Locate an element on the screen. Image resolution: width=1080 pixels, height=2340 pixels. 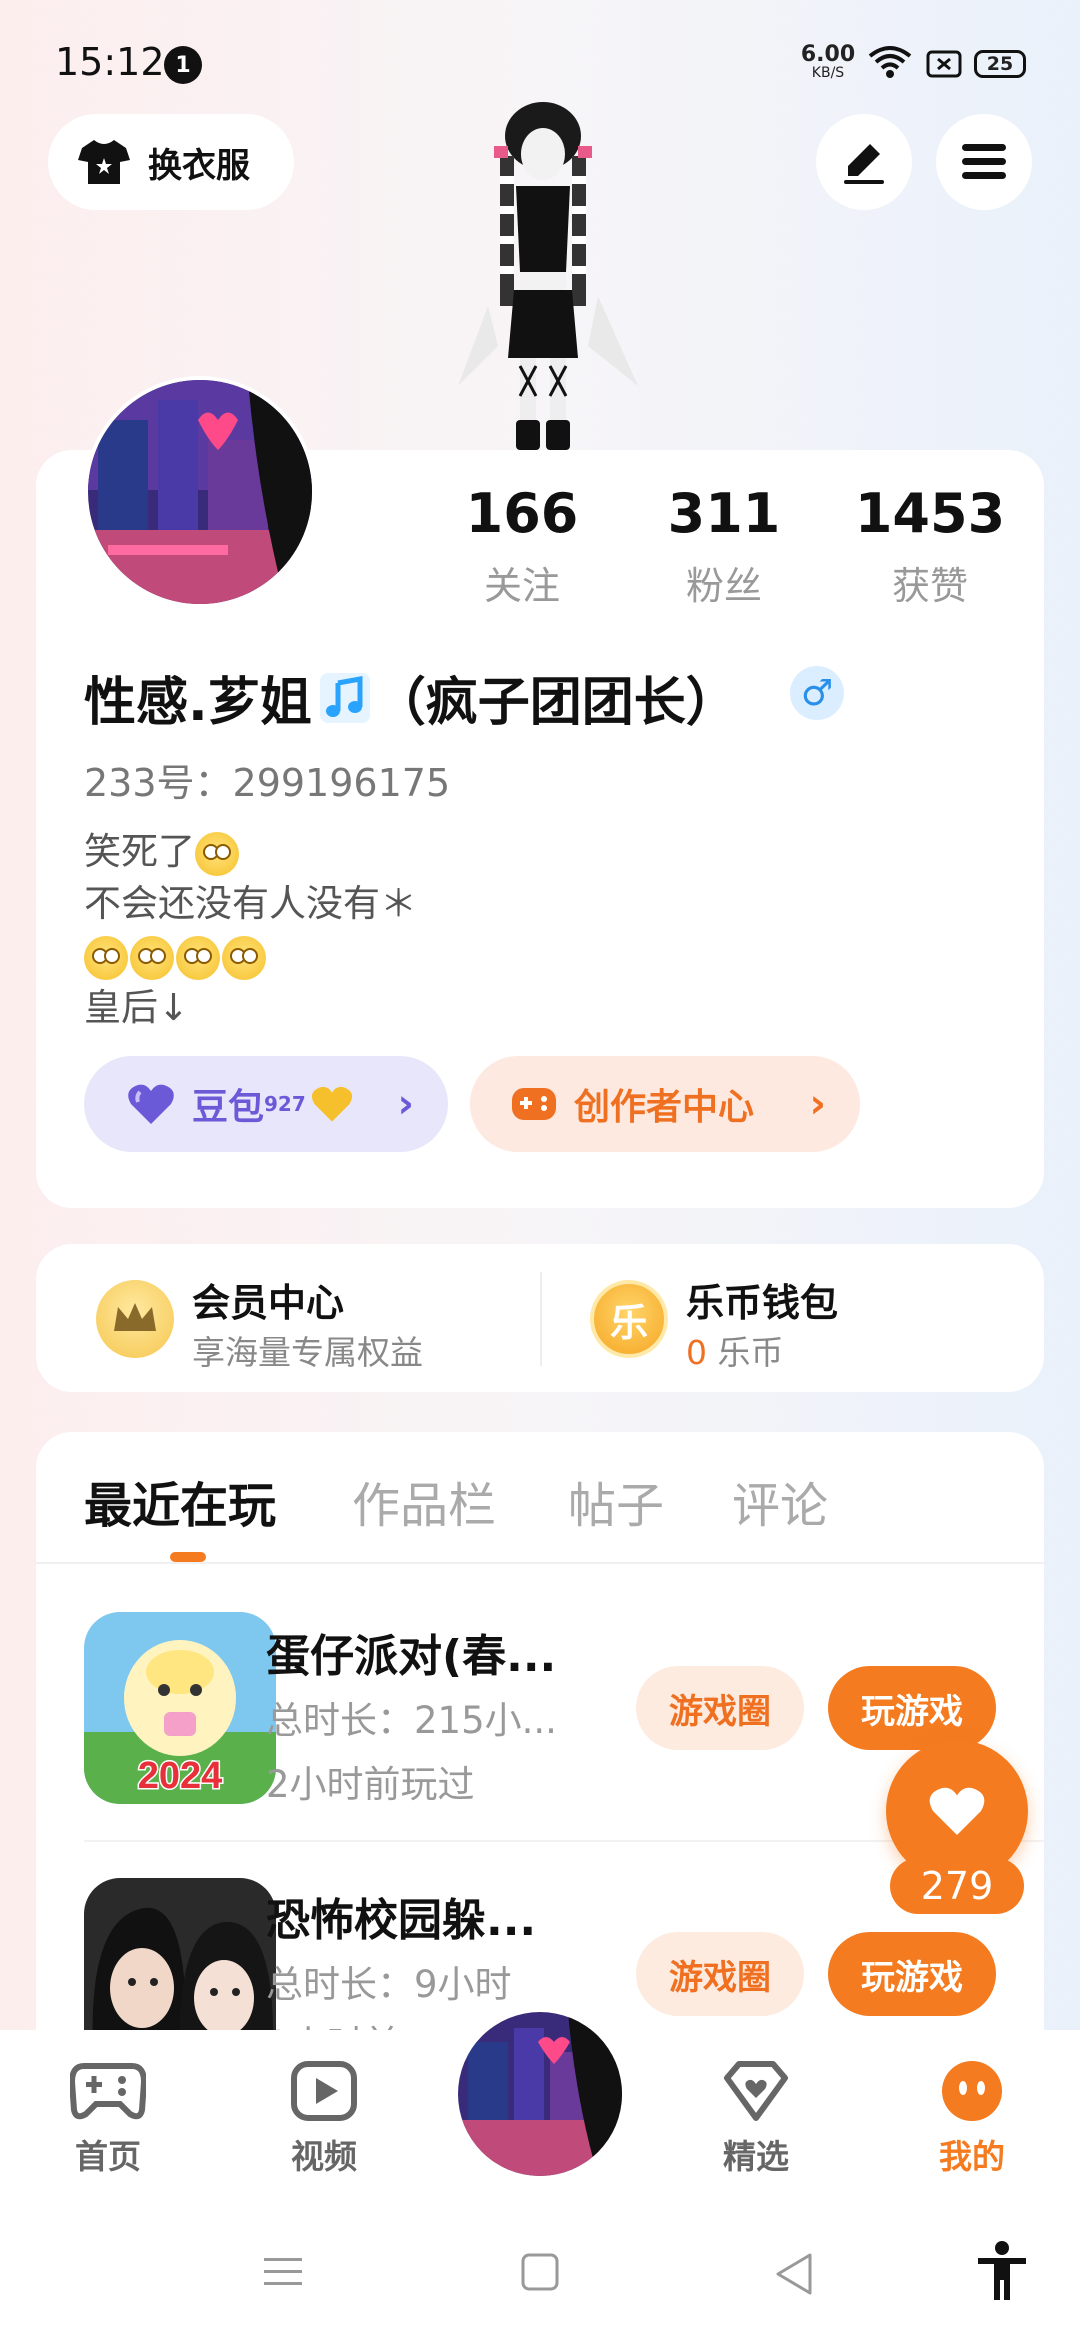
following-label: 关注 is located at coordinates (521, 586).